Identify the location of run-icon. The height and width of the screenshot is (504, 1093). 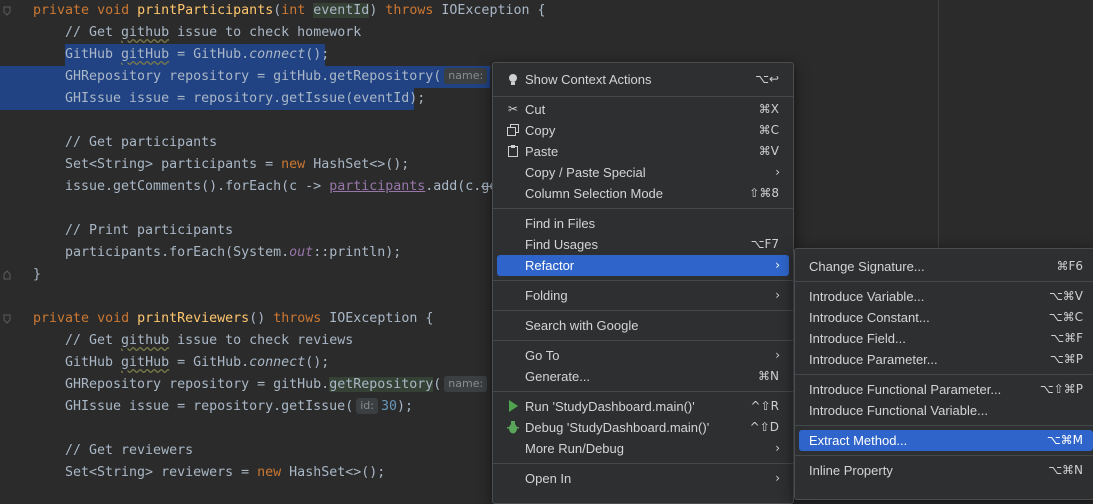
(513, 406).